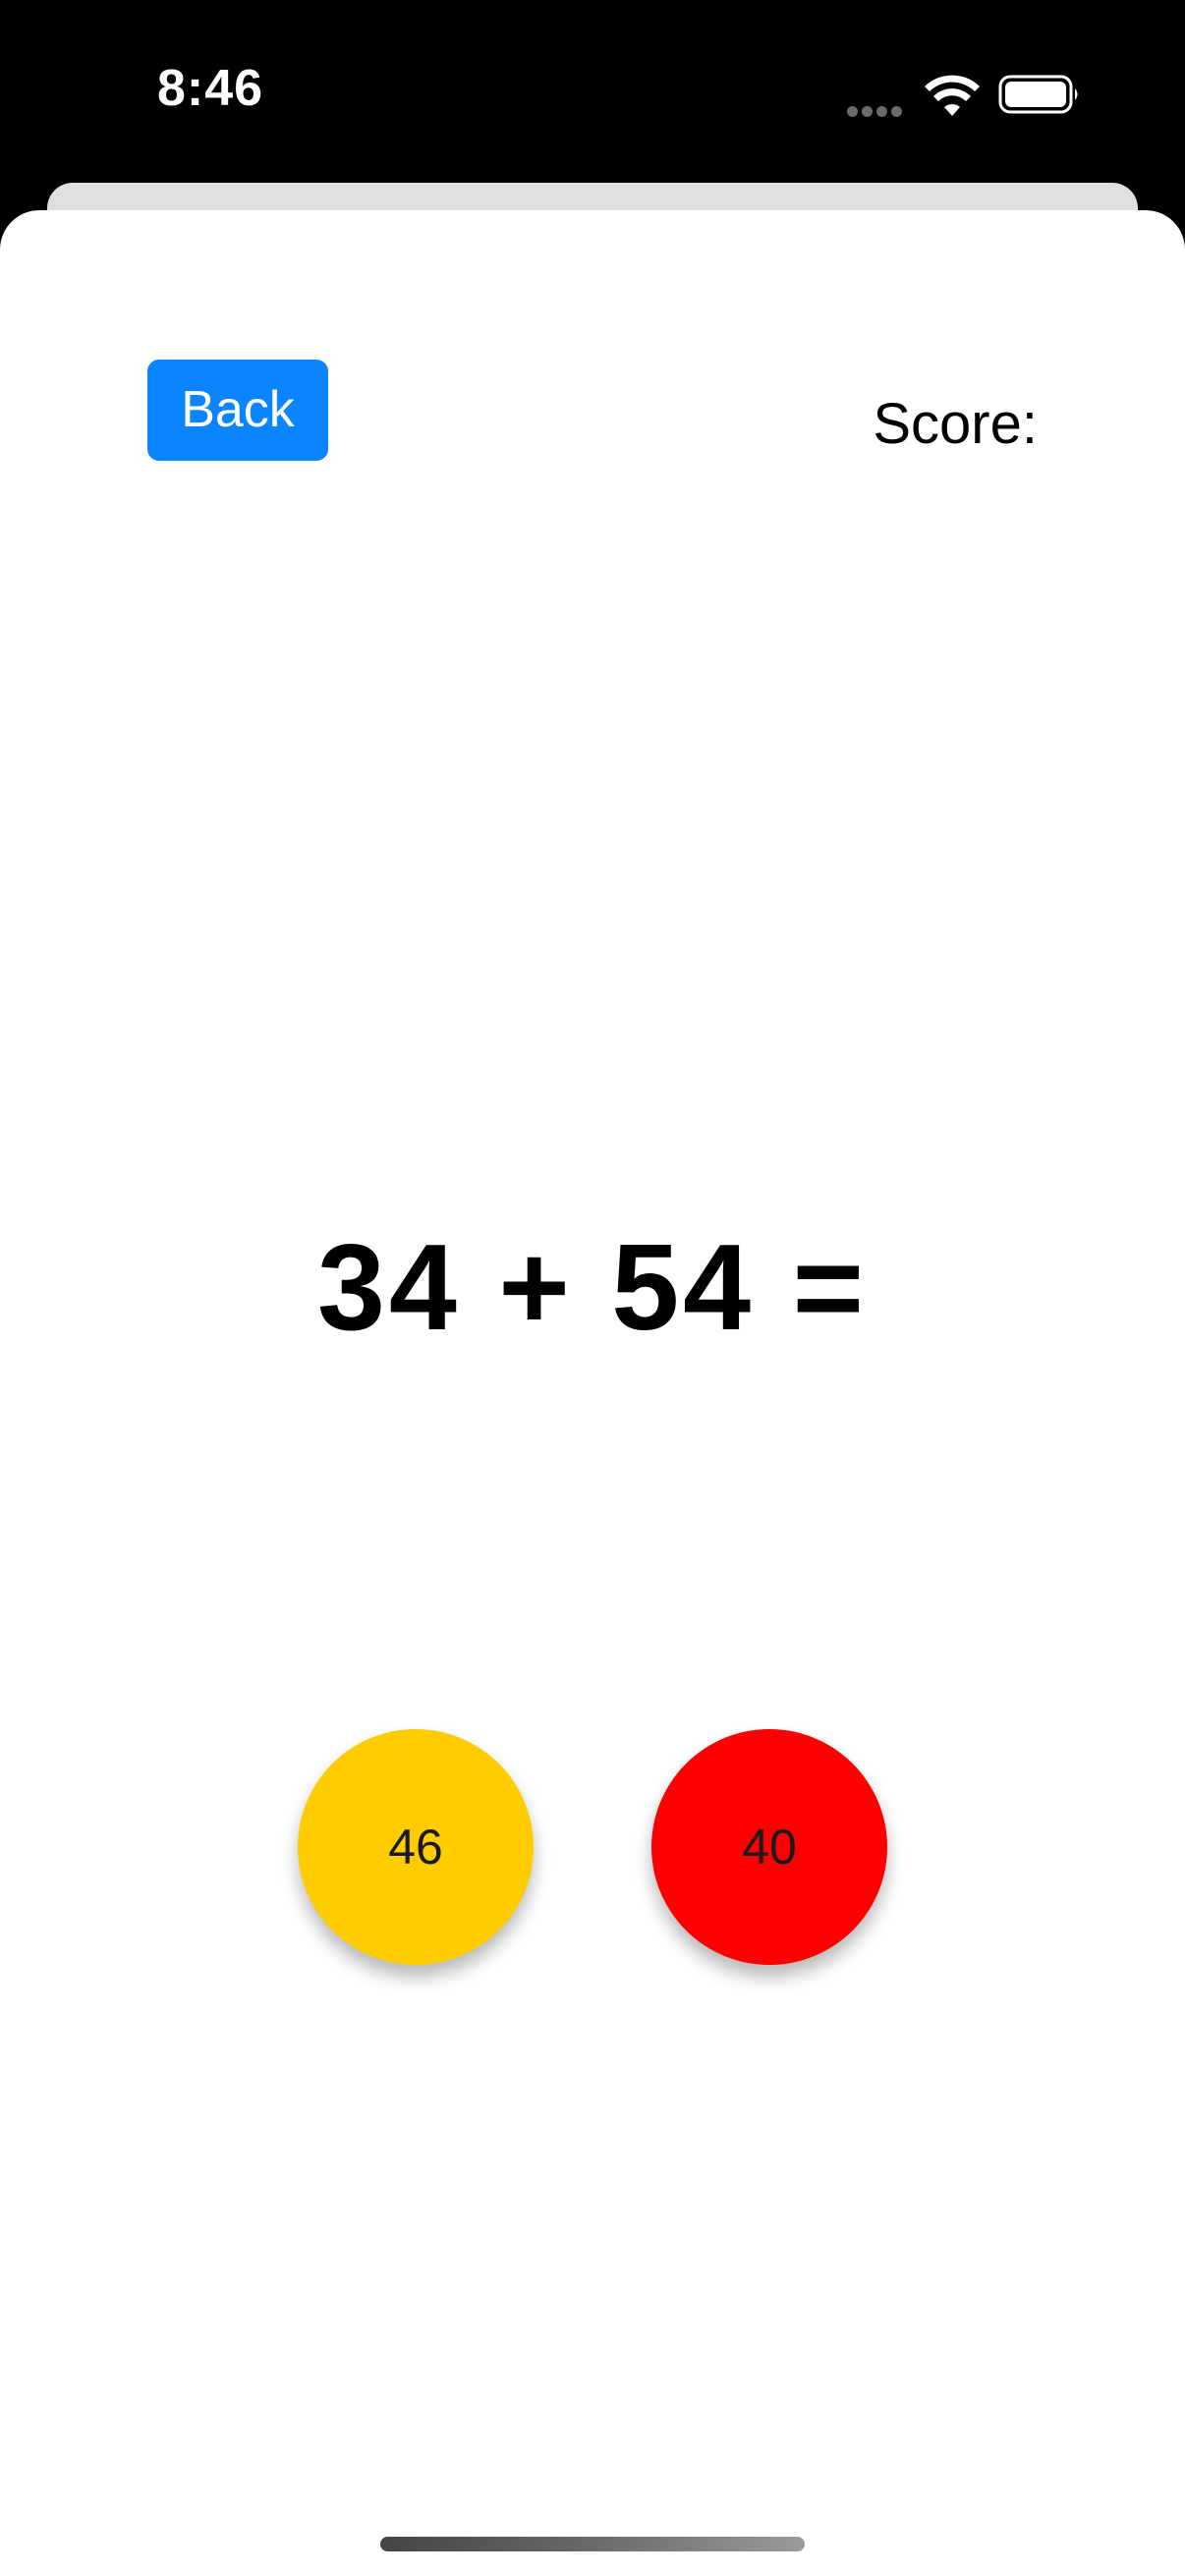 Image resolution: width=1185 pixels, height=2576 pixels. I want to click on status-bar: 8:46, so click(592, 91).